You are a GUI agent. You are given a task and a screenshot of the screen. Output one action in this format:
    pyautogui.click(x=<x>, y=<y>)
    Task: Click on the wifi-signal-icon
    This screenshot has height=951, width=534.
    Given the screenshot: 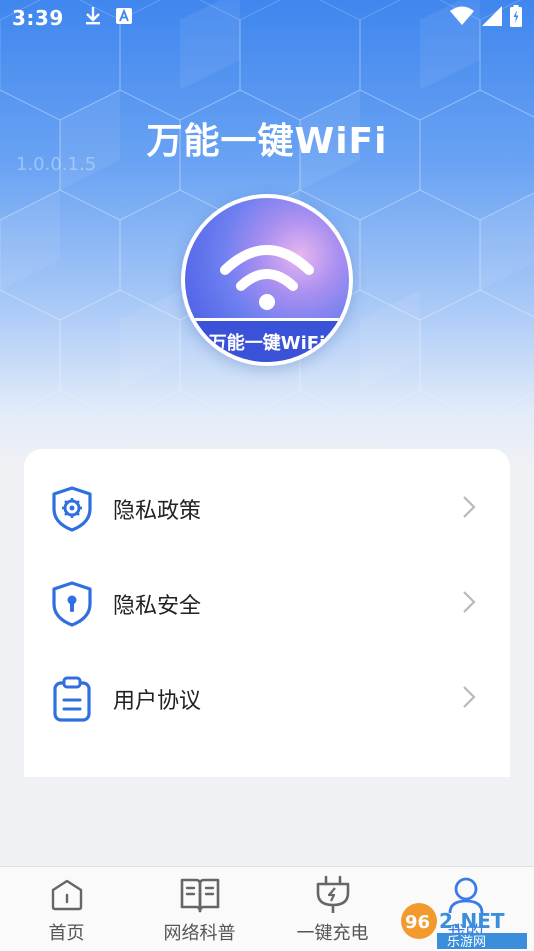 What is the action you would take?
    pyautogui.click(x=462, y=18)
    